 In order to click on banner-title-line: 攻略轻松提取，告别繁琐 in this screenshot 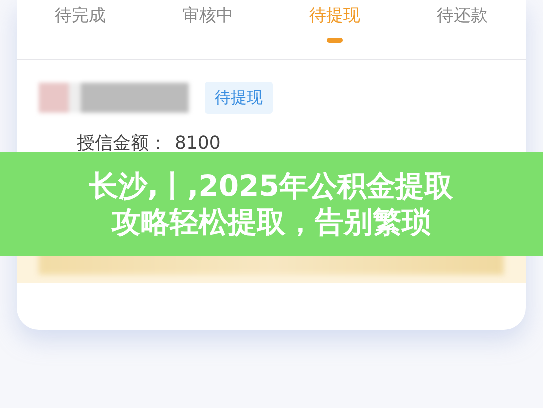, I will do `click(271, 222)`.